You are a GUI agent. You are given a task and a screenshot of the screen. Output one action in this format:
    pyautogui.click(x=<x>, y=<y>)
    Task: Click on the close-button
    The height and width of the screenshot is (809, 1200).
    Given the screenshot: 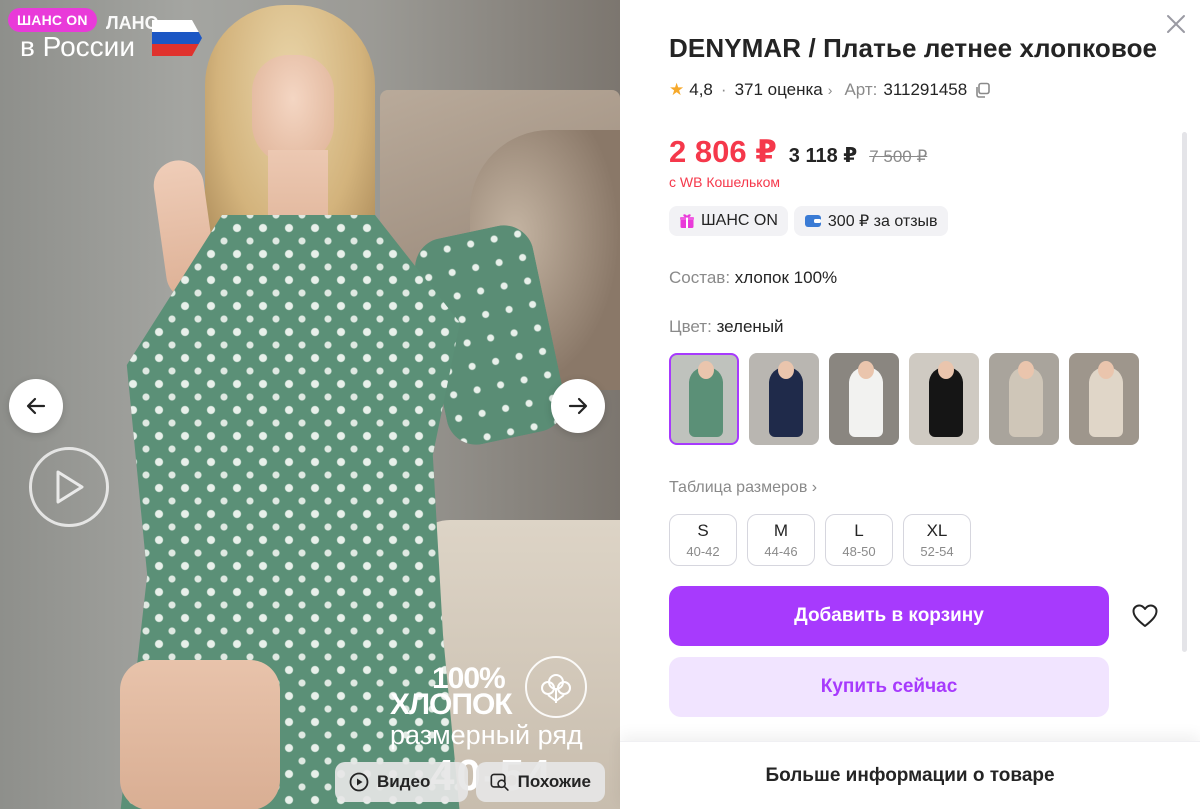 What is the action you would take?
    pyautogui.click(x=1176, y=24)
    